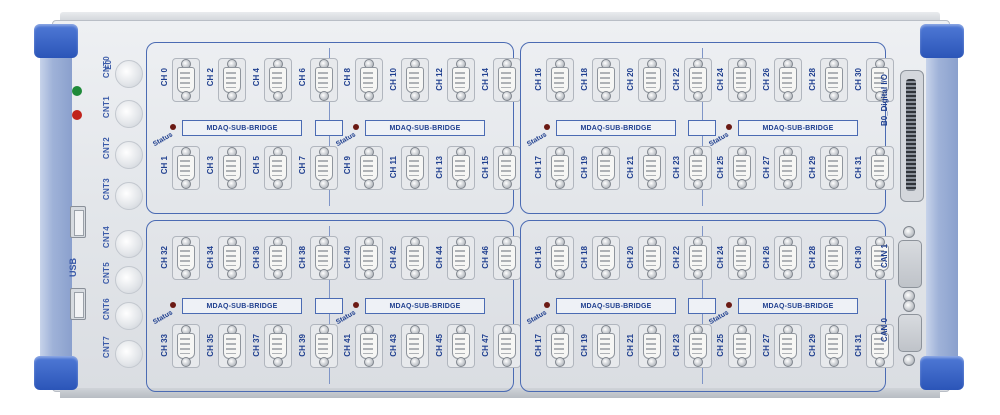  I want to click on channel-label: CH 16, so click(538, 257).